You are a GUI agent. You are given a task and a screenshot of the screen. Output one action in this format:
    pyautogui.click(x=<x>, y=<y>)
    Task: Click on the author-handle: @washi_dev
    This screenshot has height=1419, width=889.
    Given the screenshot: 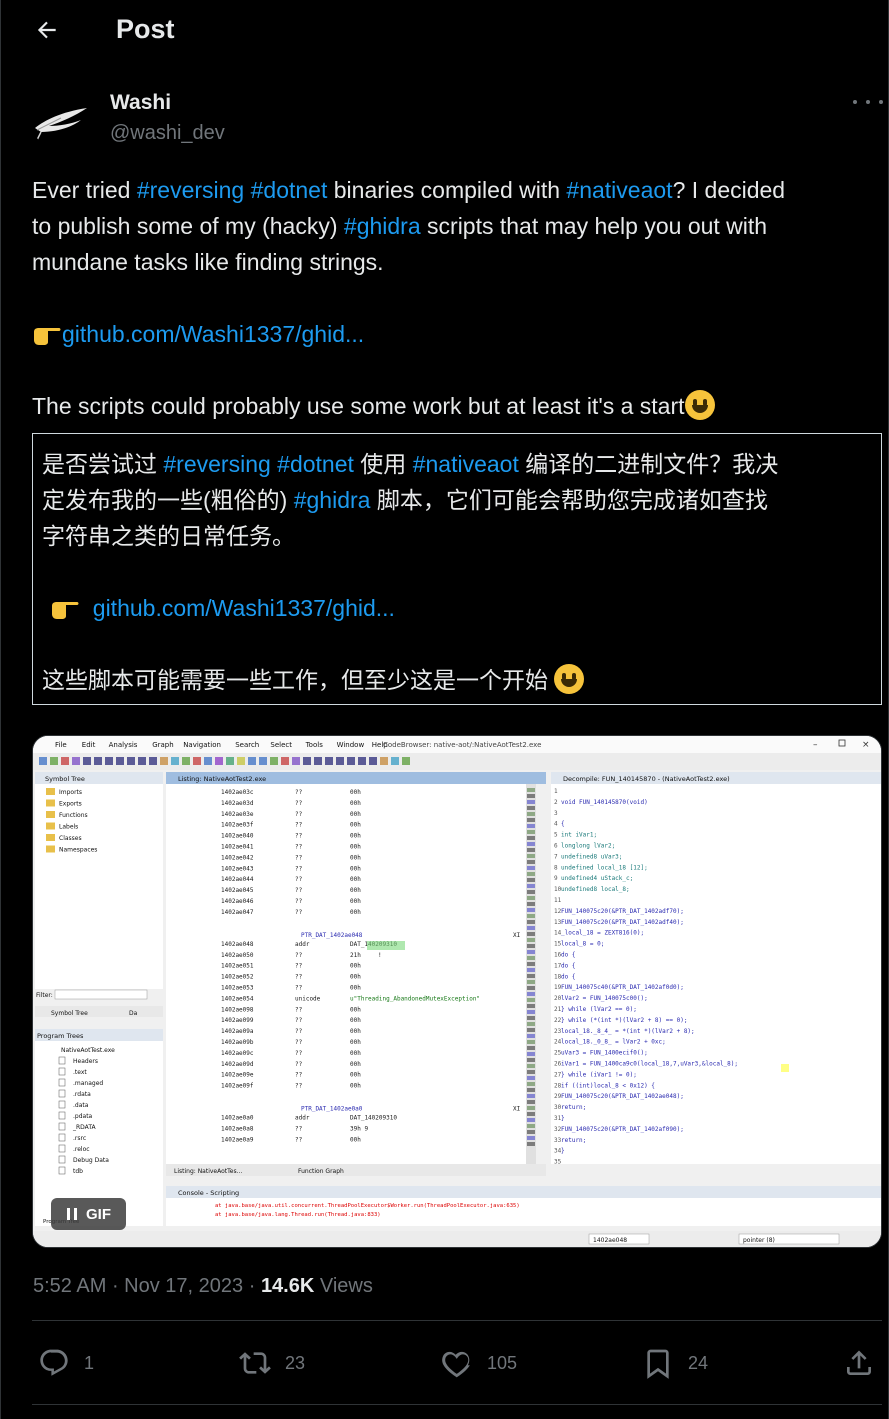 What is the action you would take?
    pyautogui.click(x=167, y=133)
    